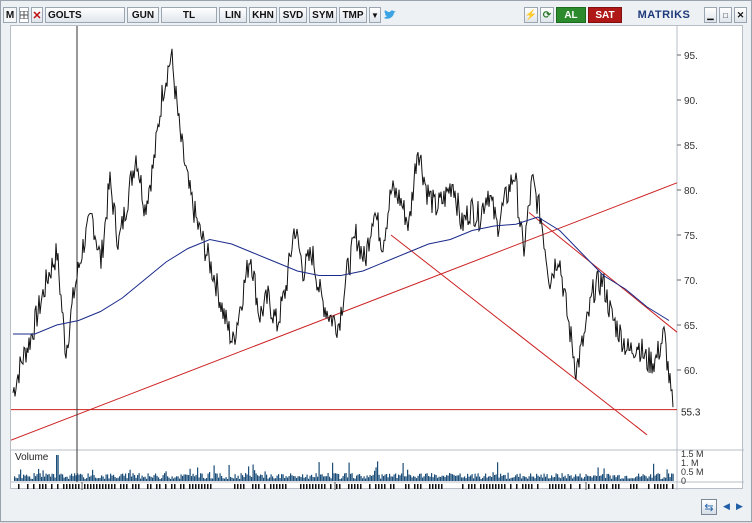  I want to click on twitter-icon, so click(390, 15).